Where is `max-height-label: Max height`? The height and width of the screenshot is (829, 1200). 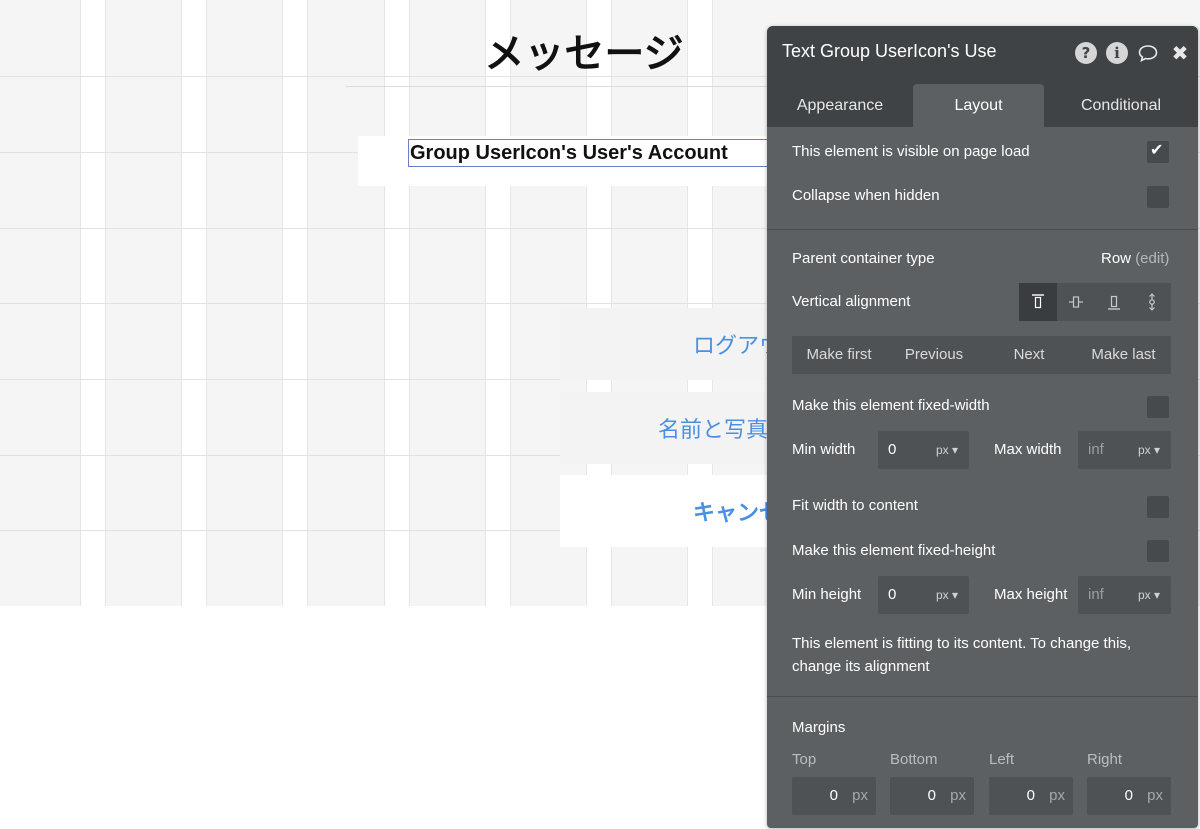
max-height-label: Max height is located at coordinates (1031, 594).